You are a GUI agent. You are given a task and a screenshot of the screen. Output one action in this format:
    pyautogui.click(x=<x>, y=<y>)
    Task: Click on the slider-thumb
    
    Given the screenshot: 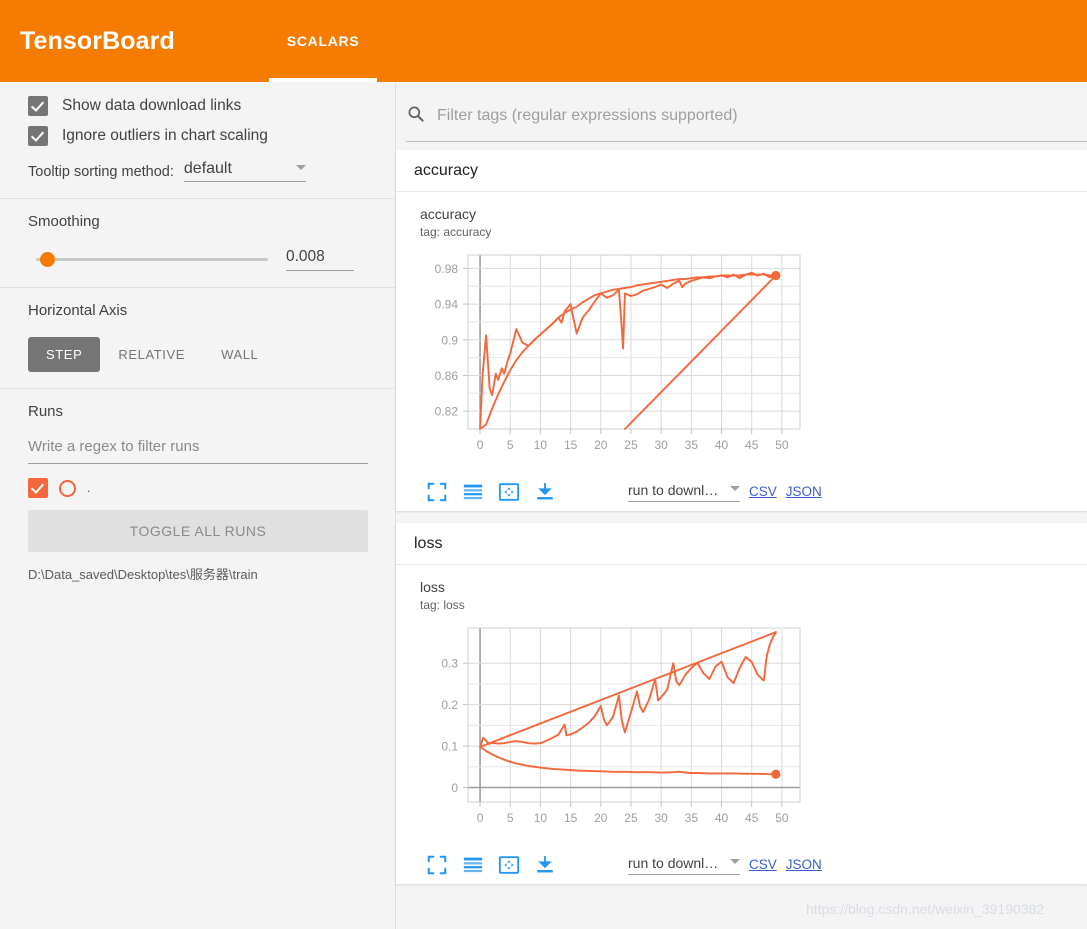 What is the action you would take?
    pyautogui.click(x=47, y=259)
    